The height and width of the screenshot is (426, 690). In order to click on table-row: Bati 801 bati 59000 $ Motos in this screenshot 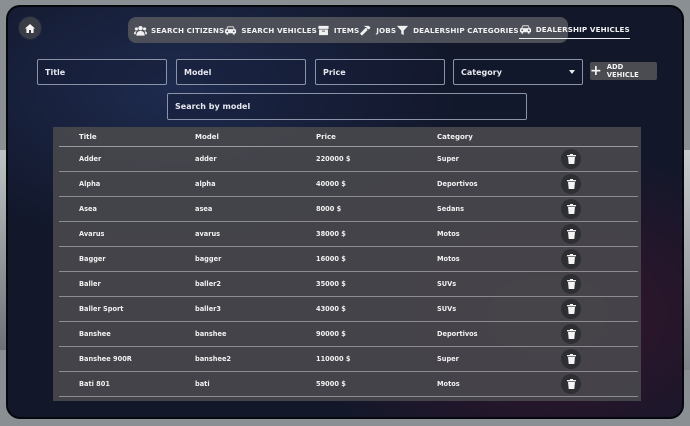, I will do `click(348, 384)`.